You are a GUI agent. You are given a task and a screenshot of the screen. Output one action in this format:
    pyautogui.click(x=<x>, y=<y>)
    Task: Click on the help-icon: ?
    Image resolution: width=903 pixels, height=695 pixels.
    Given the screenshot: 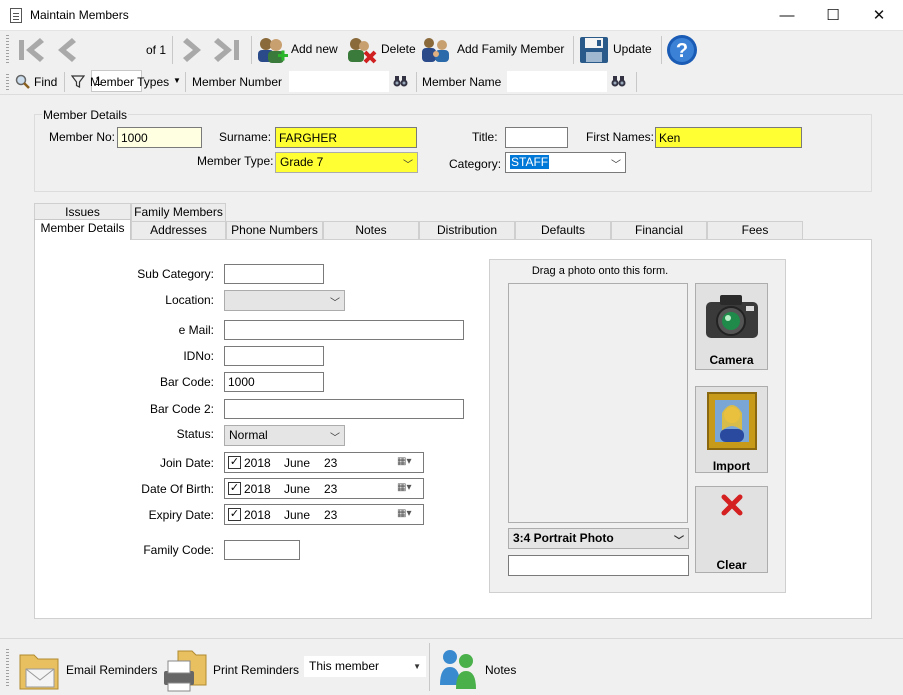 What is the action you would take?
    pyautogui.click(x=682, y=50)
    